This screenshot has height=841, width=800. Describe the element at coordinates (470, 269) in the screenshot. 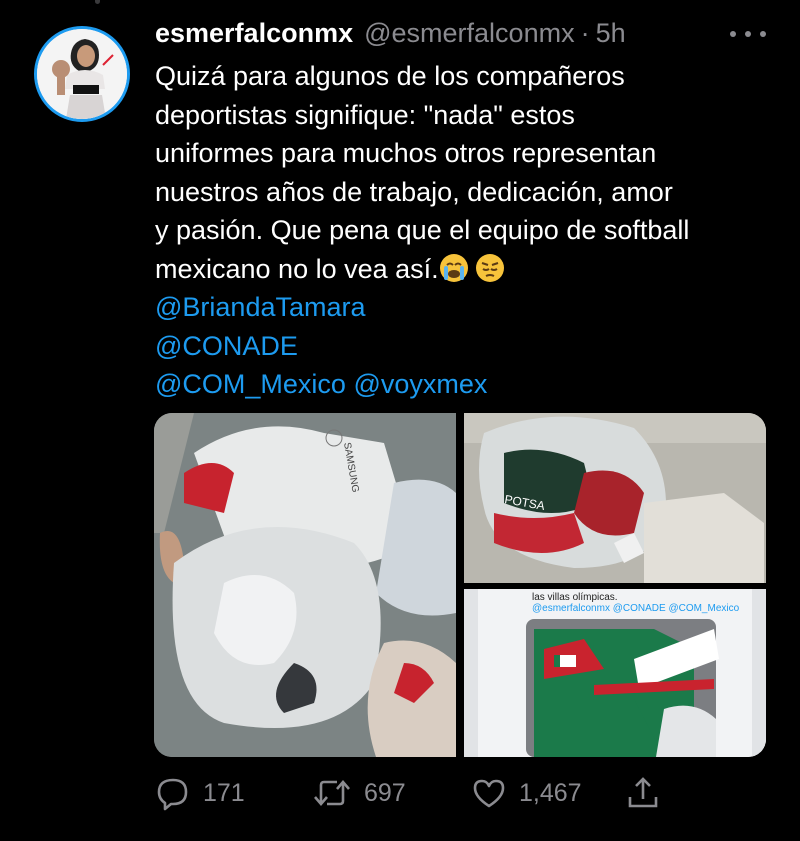

I see `text-line-with-emoji: mexicano no lo vea así.` at that location.